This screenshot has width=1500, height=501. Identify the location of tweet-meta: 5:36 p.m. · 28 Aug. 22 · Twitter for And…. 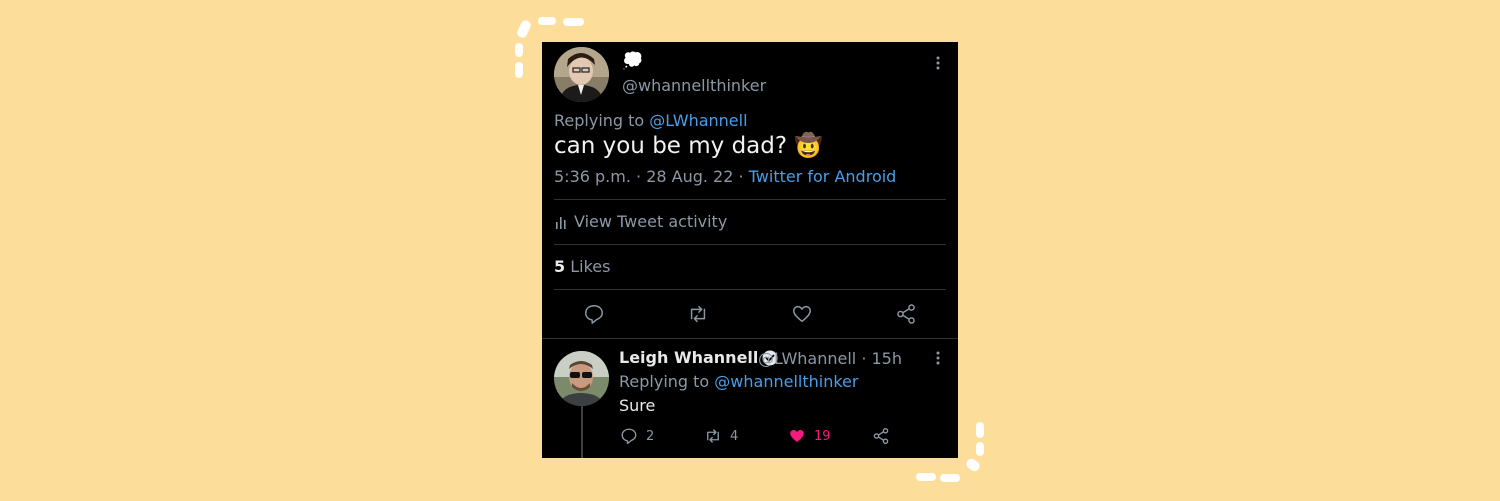
(725, 176).